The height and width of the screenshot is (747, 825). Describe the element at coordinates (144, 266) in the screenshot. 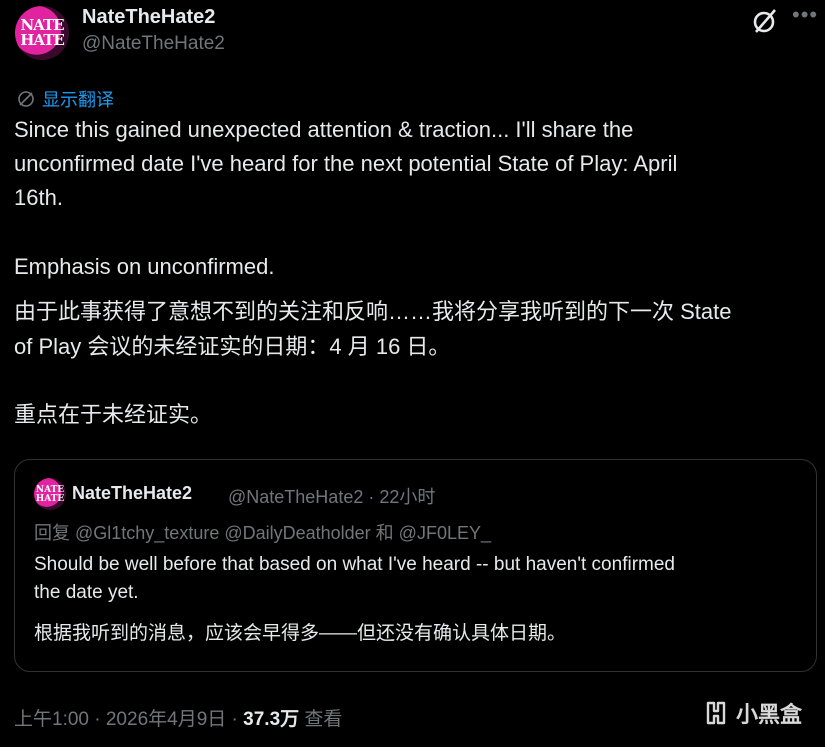

I see `tweet-text-line: Emphasis on unconfirmed.` at that location.